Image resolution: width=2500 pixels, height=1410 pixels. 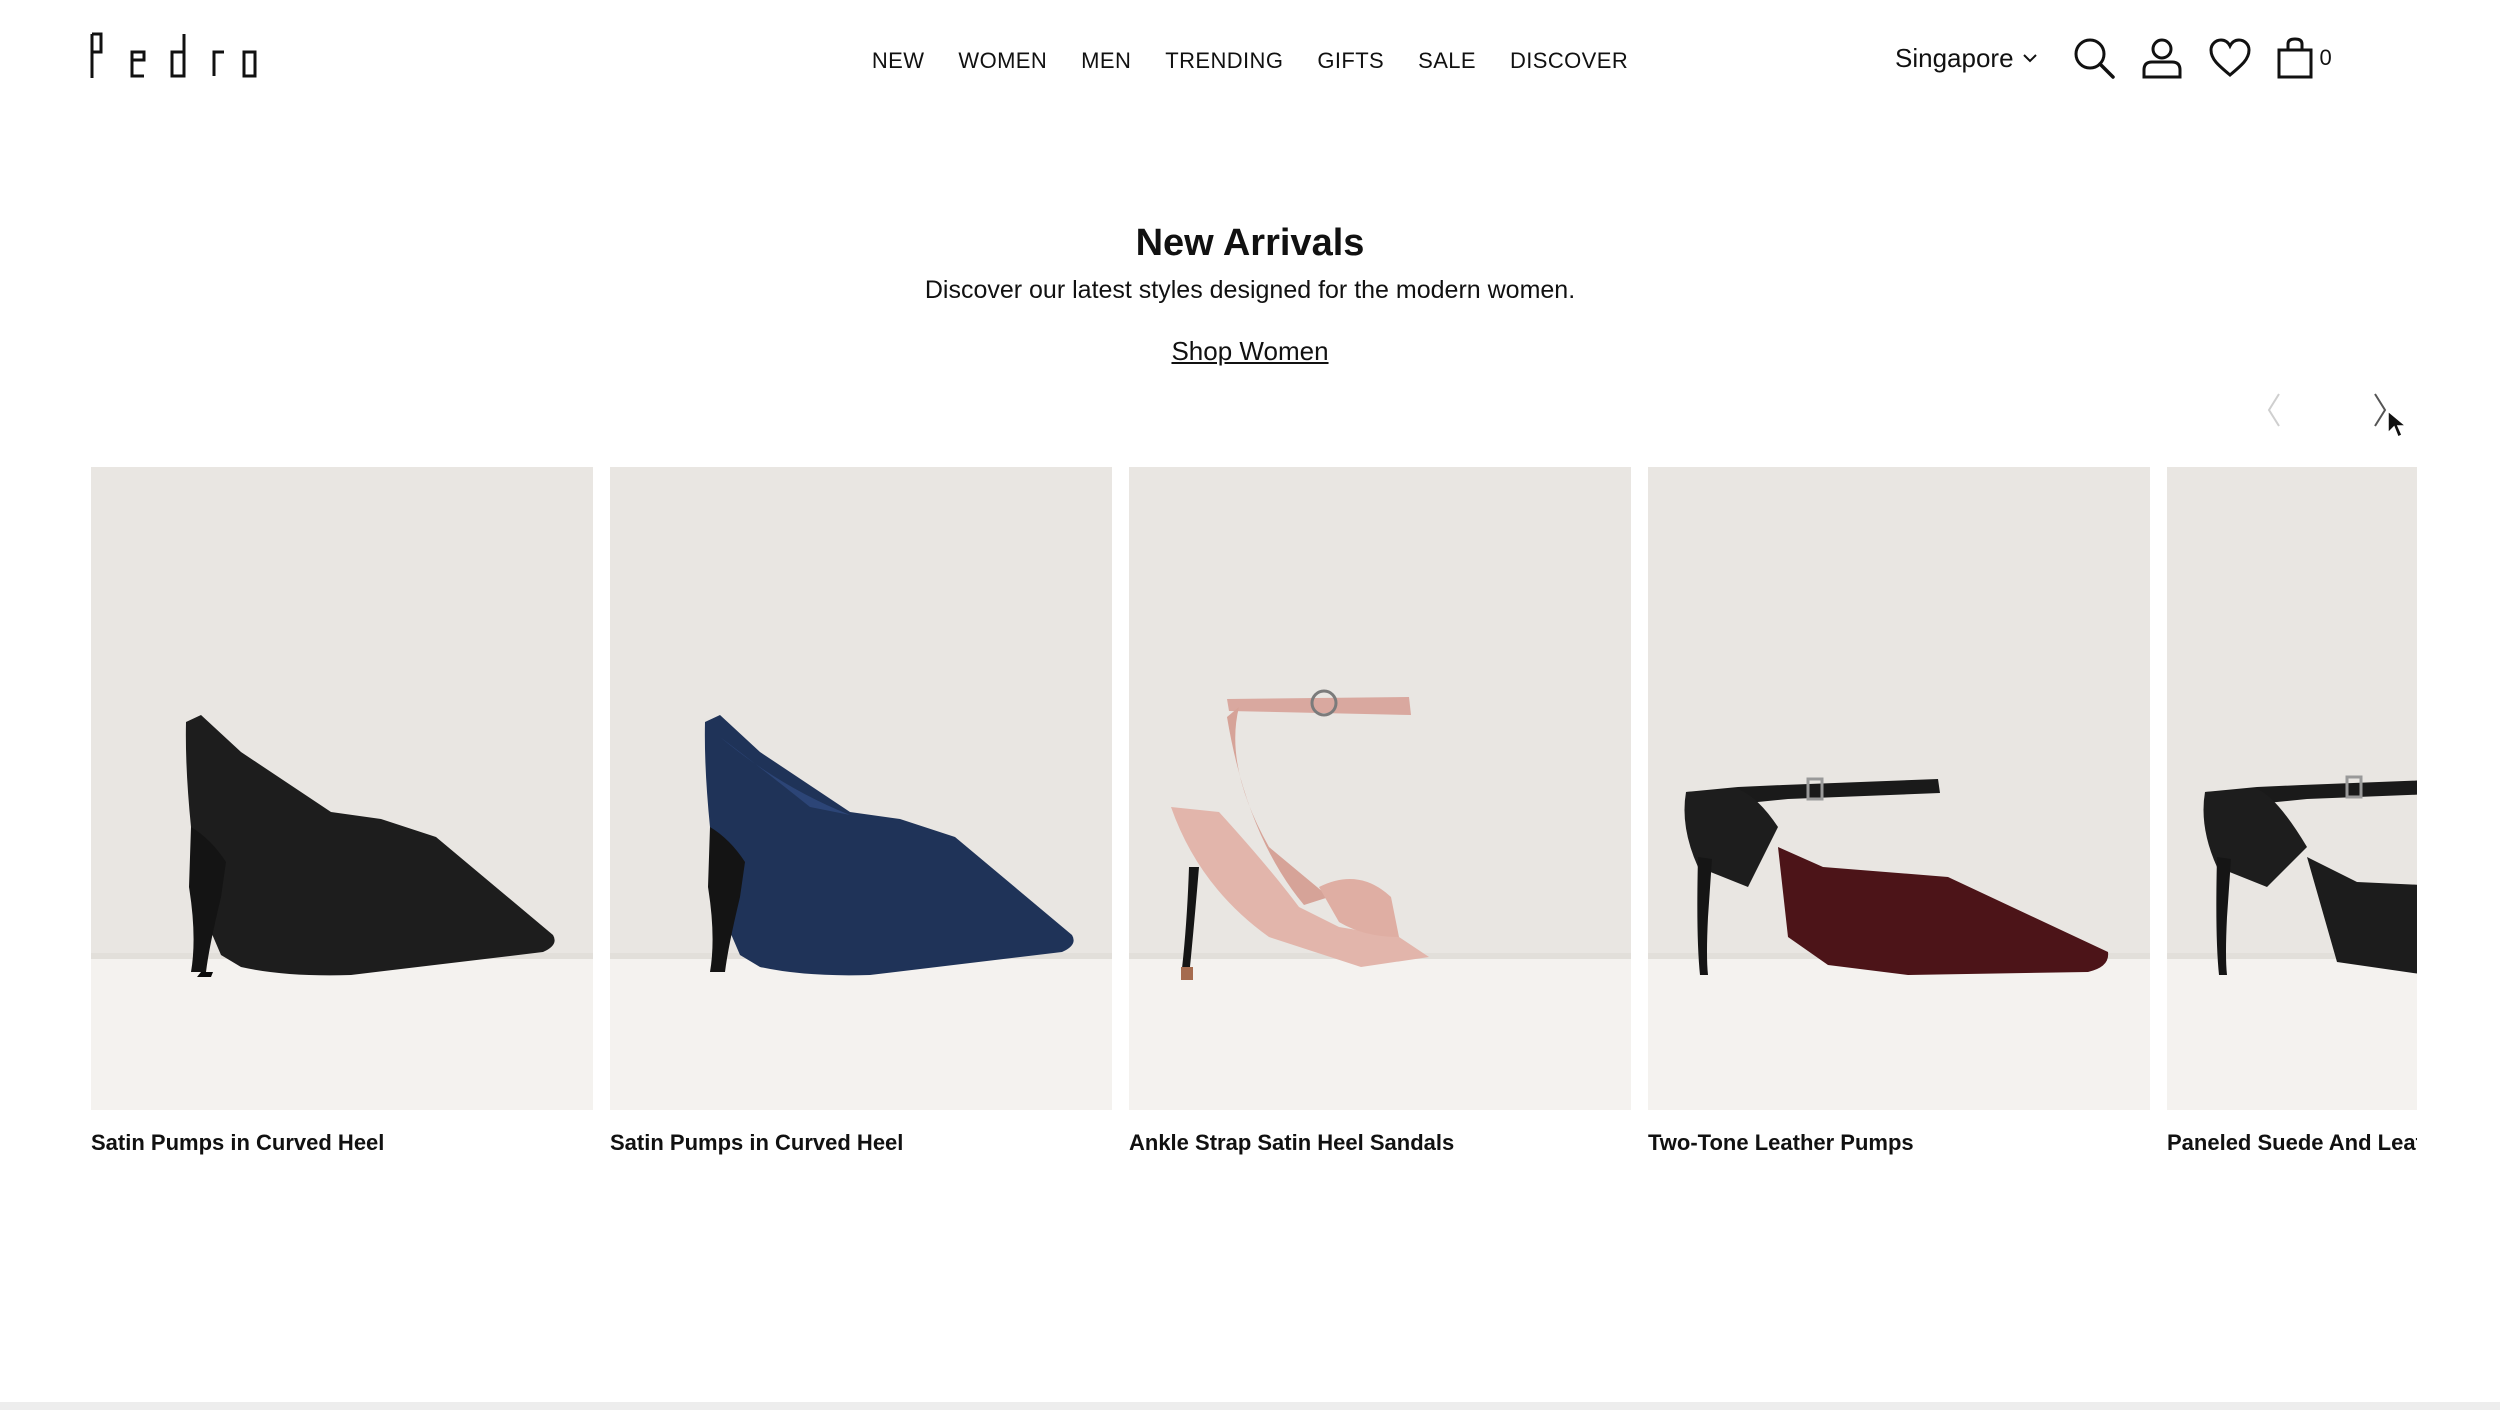 I want to click on search-icon, so click(x=2094, y=58).